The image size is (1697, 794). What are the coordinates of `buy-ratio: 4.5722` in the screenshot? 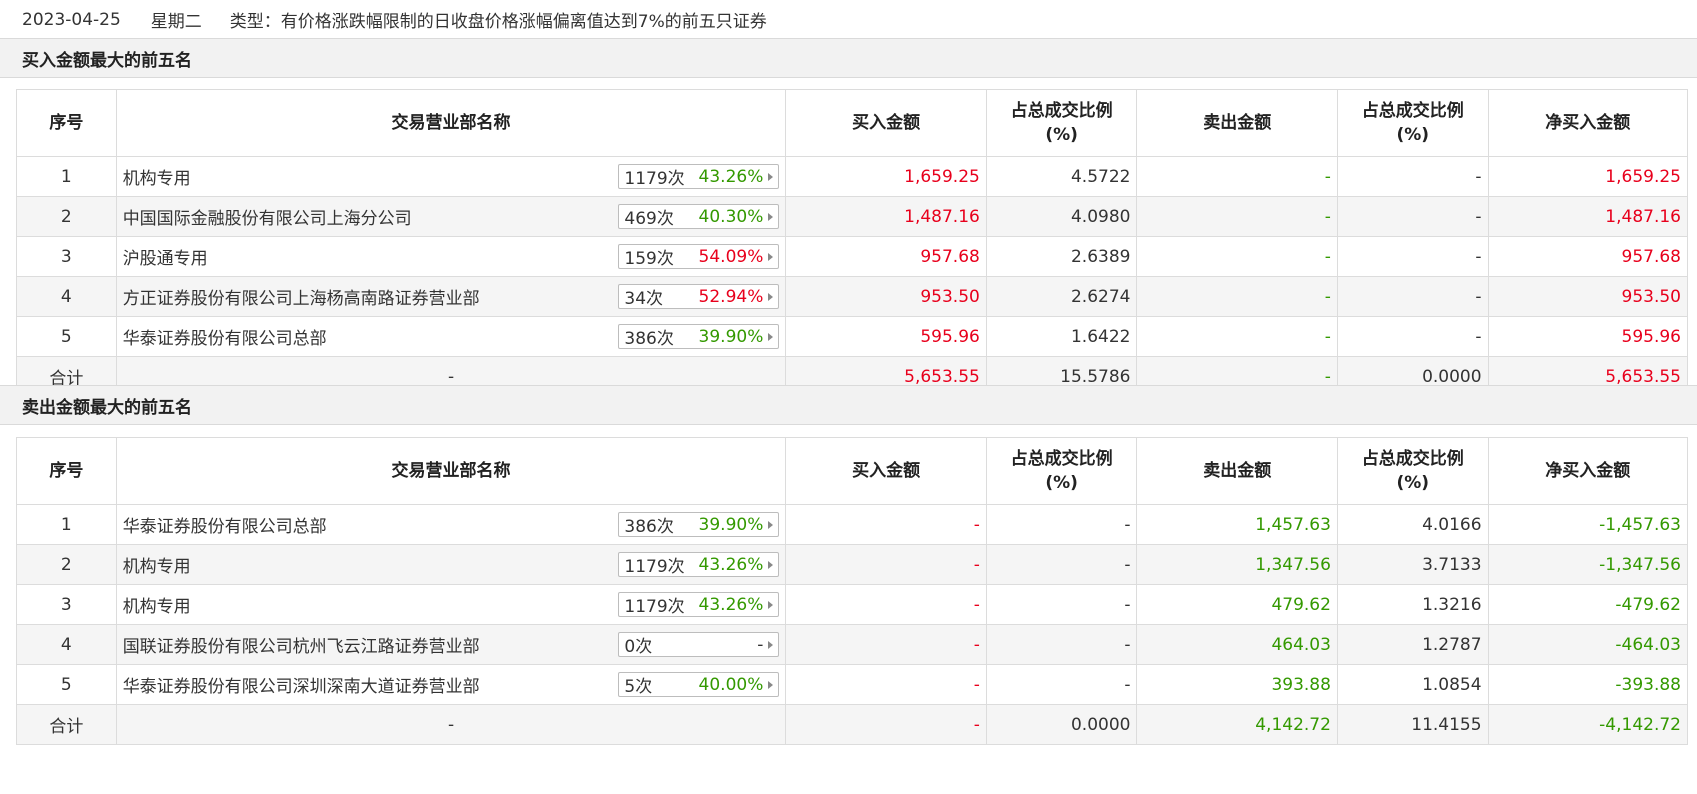 It's located at (1061, 176).